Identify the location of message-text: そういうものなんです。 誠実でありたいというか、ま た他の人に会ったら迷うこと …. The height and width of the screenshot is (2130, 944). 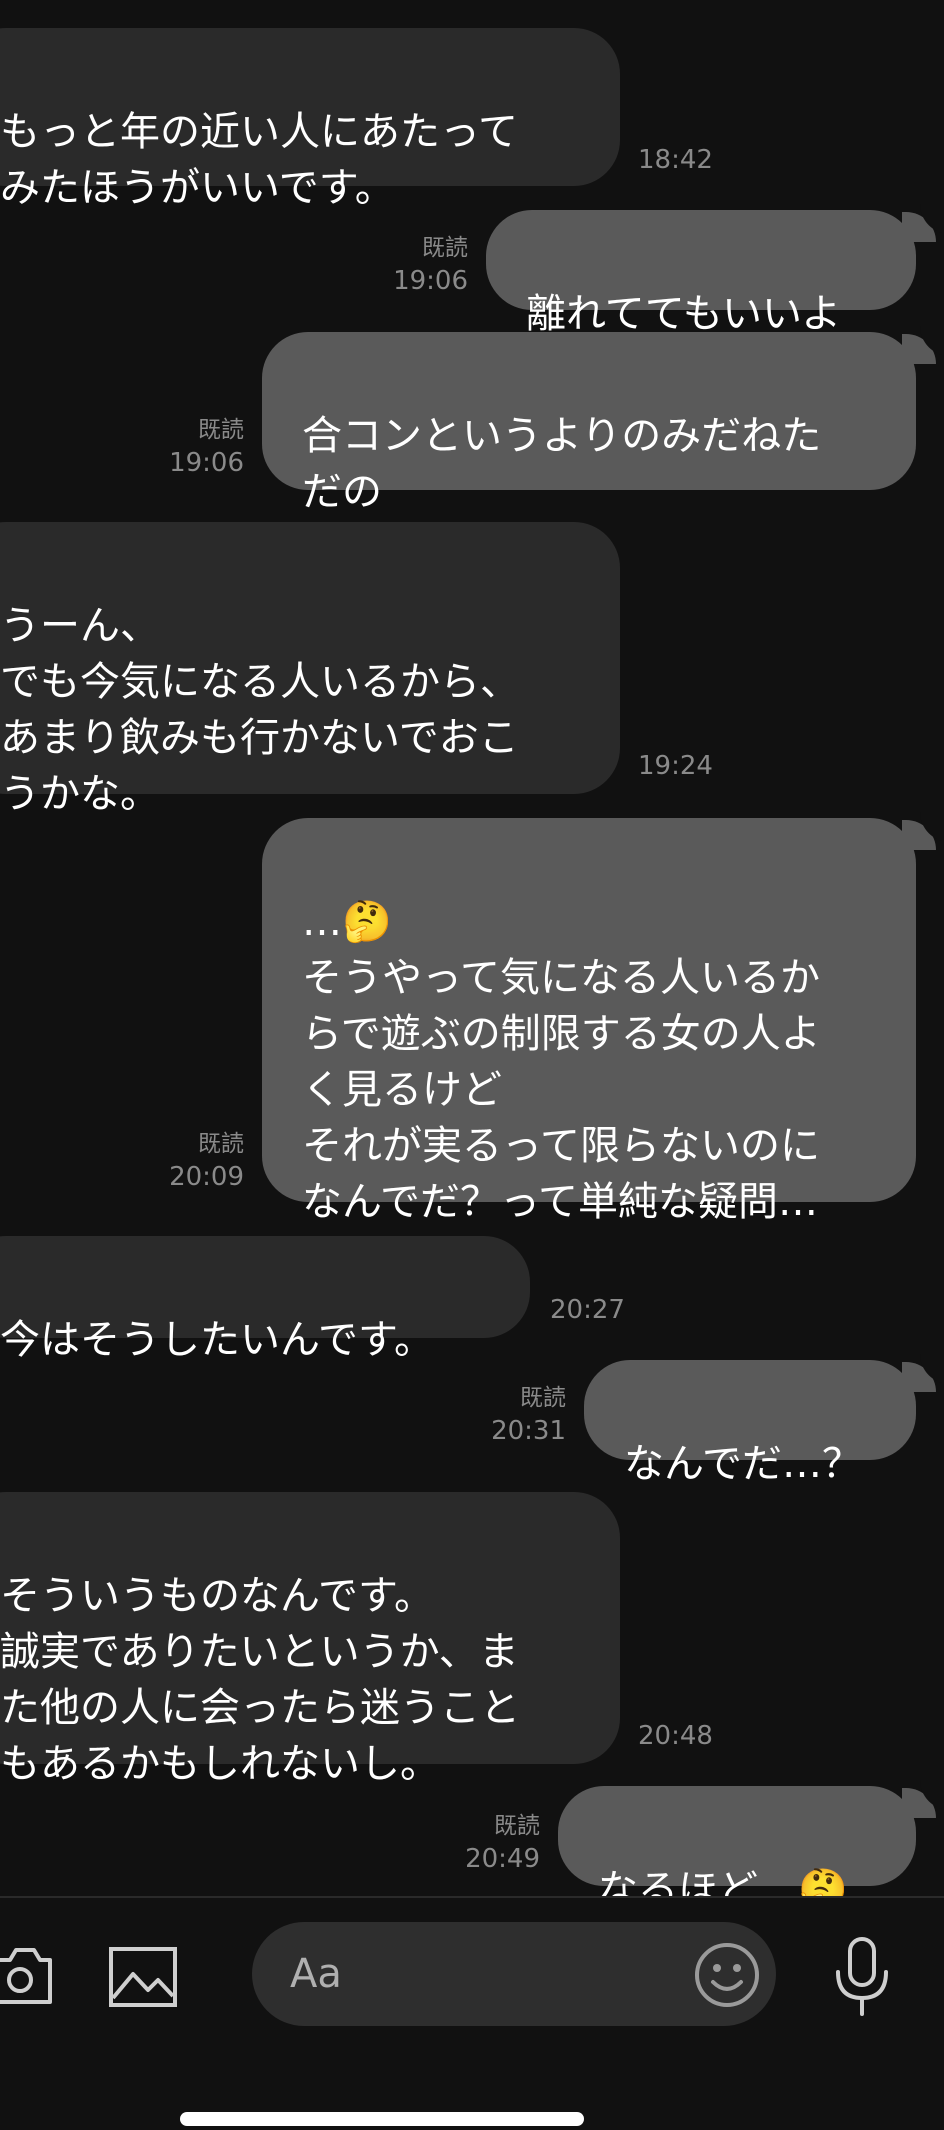
(260, 1680).